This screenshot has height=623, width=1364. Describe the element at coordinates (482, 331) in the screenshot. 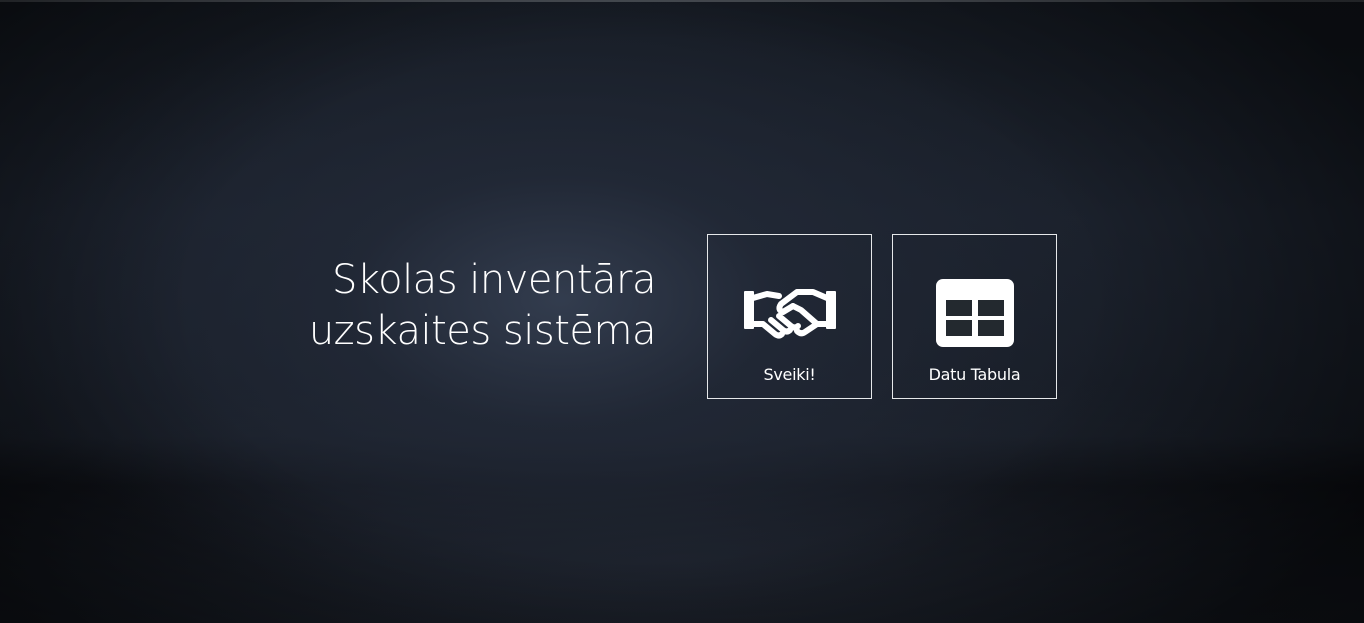

I see `page-title-line-2: uzskaites sistēma` at that location.